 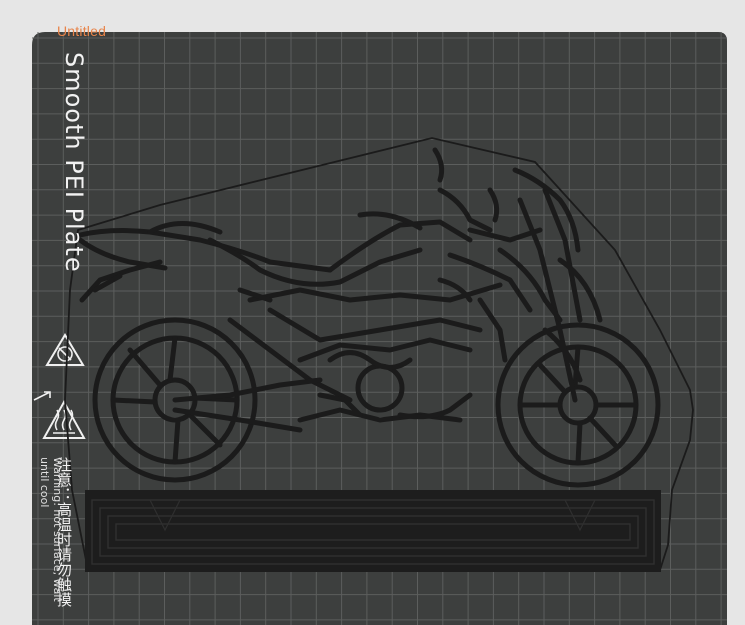 What do you see at coordinates (82, 31) in the screenshot?
I see `project-title: Untitled` at bounding box center [82, 31].